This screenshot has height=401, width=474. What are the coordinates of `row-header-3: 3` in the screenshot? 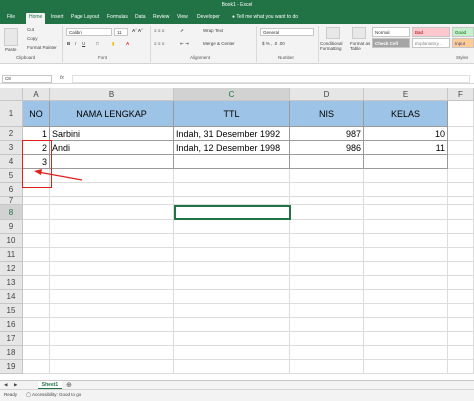 It's located at (11, 148).